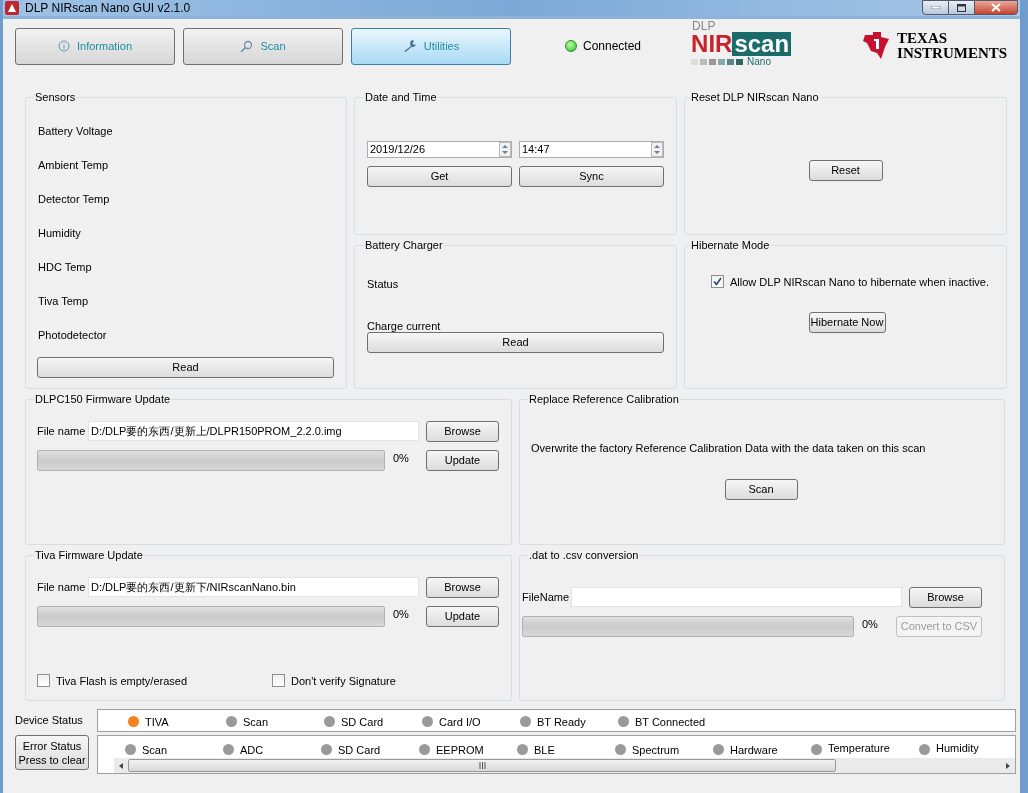 Image resolution: width=1028 pixels, height=793 pixels. What do you see at coordinates (103, 399) in the screenshot?
I see `panel-title: DLPC150 Firmware Update` at bounding box center [103, 399].